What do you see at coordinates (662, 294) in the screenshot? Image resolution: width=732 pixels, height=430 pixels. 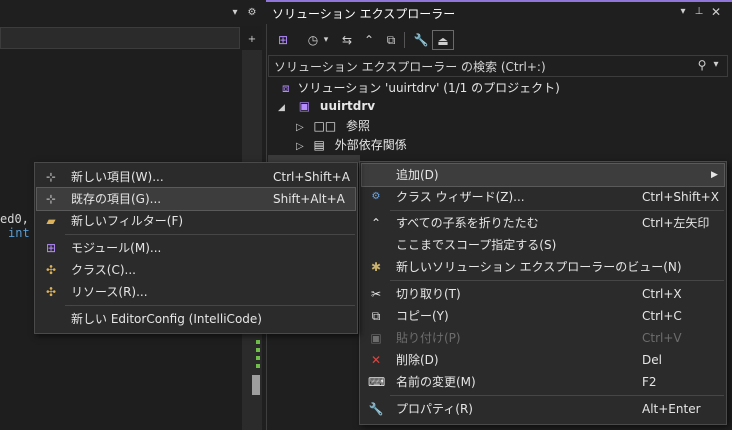 I see `menu-item-shortcut: Ctrl+X` at bounding box center [662, 294].